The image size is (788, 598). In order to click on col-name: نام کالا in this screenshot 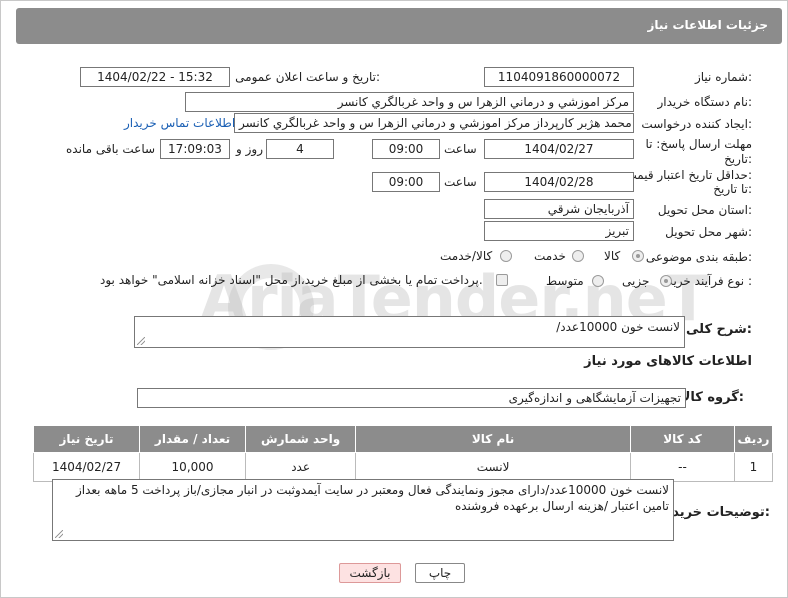, I will do `click(493, 439)`.